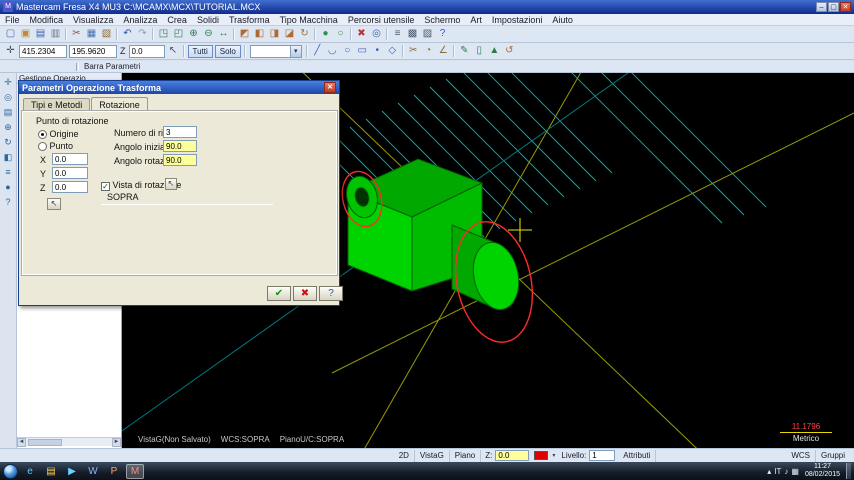  What do you see at coordinates (347, 51) in the screenshot?
I see `circle-icon: ○` at bounding box center [347, 51].